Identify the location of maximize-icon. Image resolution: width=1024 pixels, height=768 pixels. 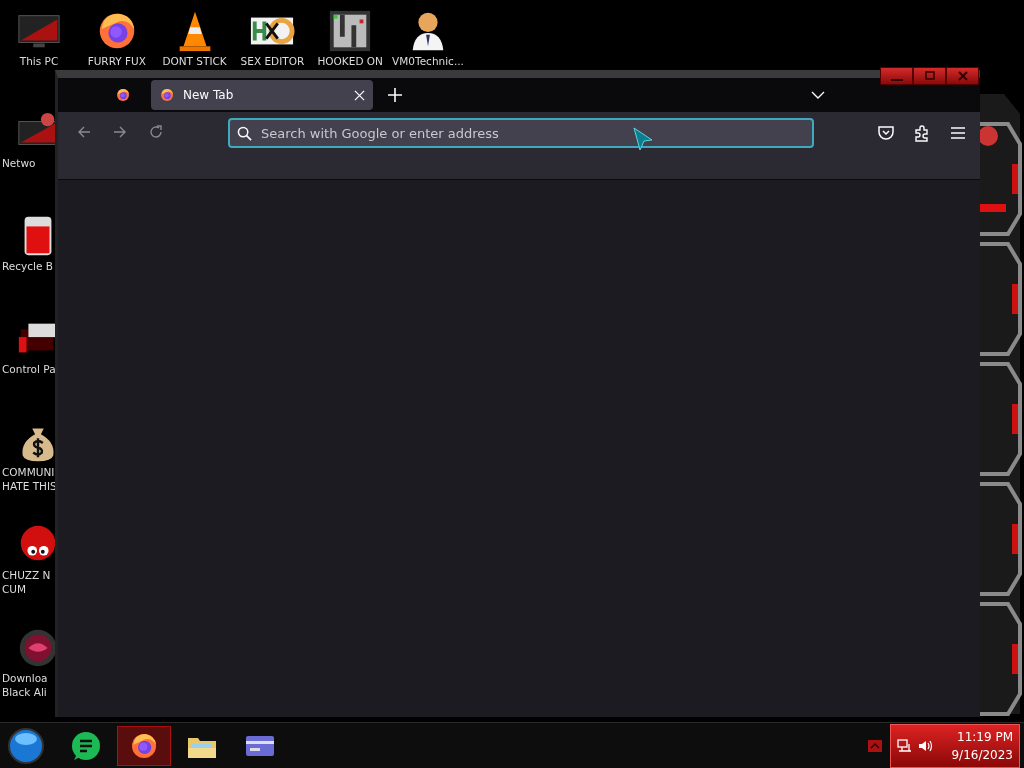
(929, 76).